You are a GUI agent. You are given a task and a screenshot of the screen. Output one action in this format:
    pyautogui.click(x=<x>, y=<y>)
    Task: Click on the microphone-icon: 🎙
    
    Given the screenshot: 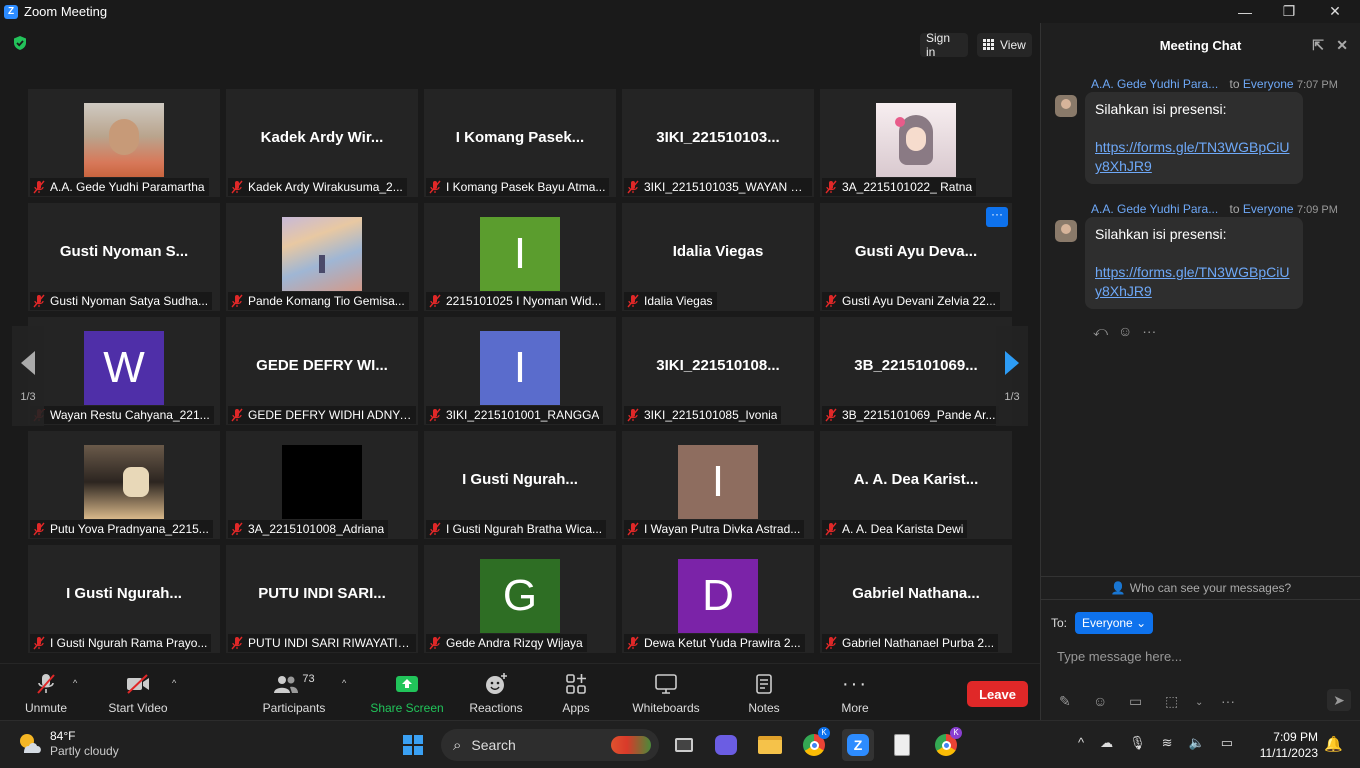 What is the action you would take?
    pyautogui.click(x=1137, y=743)
    